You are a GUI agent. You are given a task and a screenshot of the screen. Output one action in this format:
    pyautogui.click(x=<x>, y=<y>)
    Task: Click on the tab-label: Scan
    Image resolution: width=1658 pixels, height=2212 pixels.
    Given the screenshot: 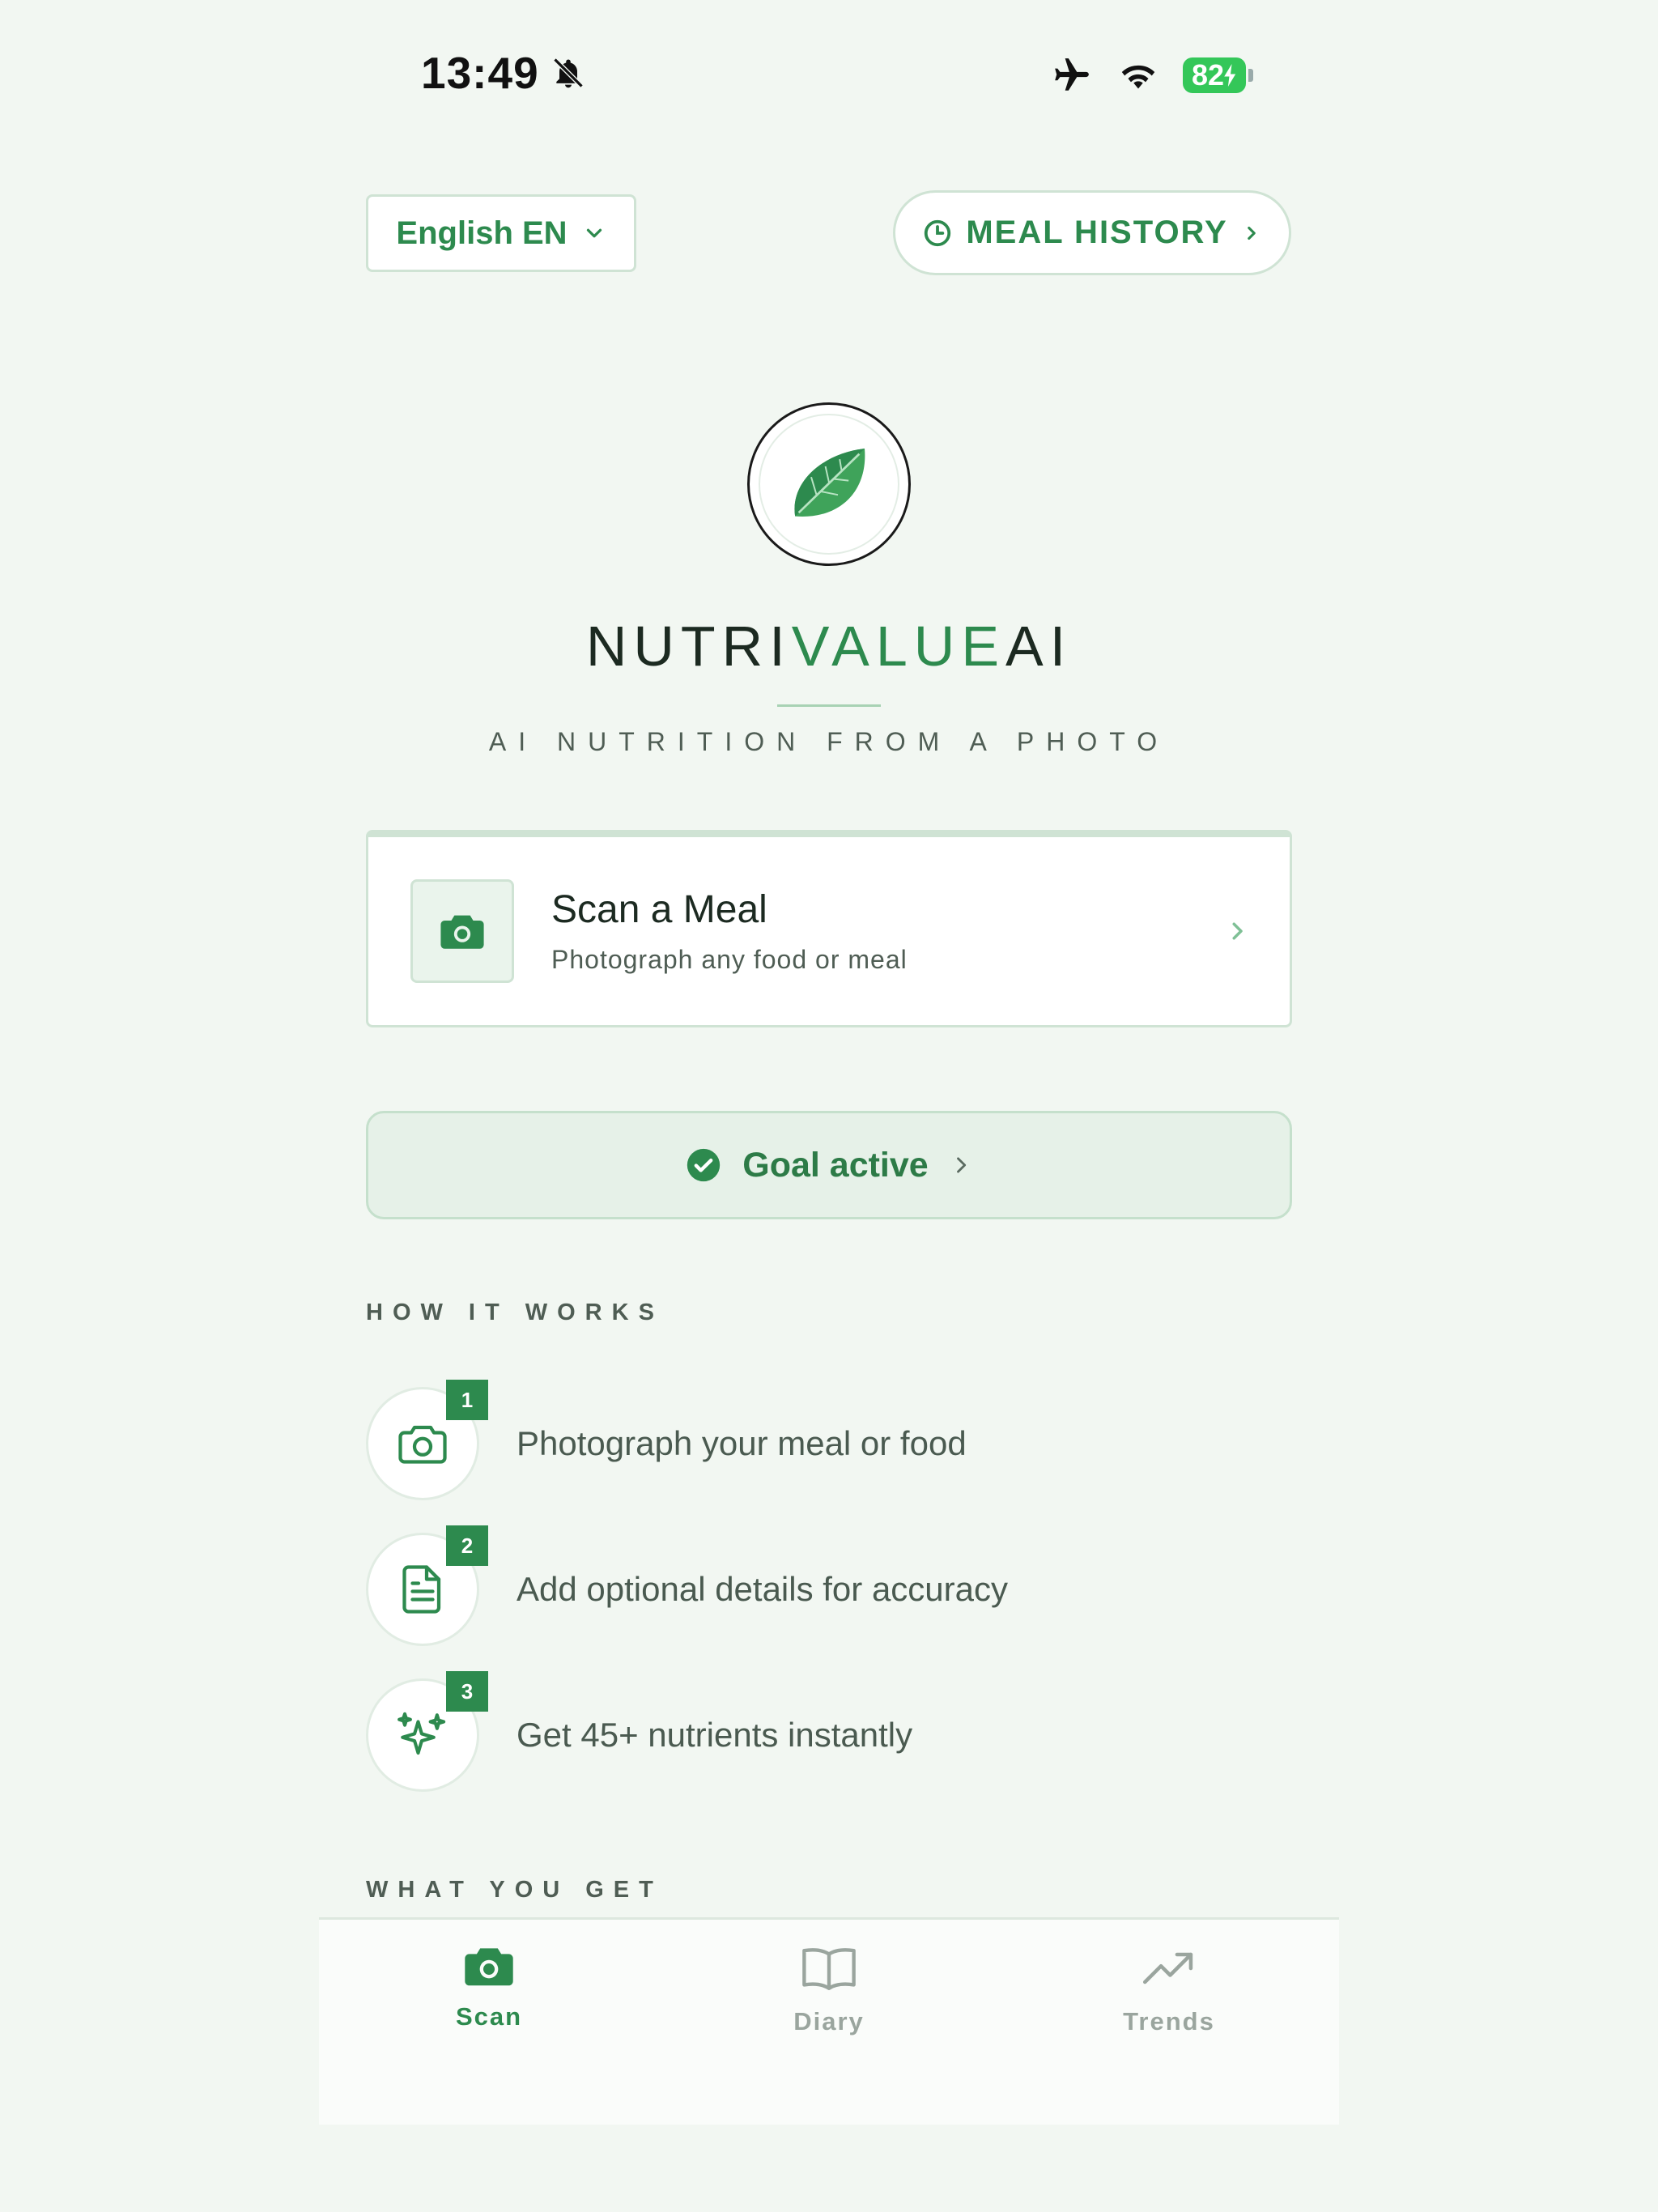 What is the action you would take?
    pyautogui.click(x=489, y=2016)
    